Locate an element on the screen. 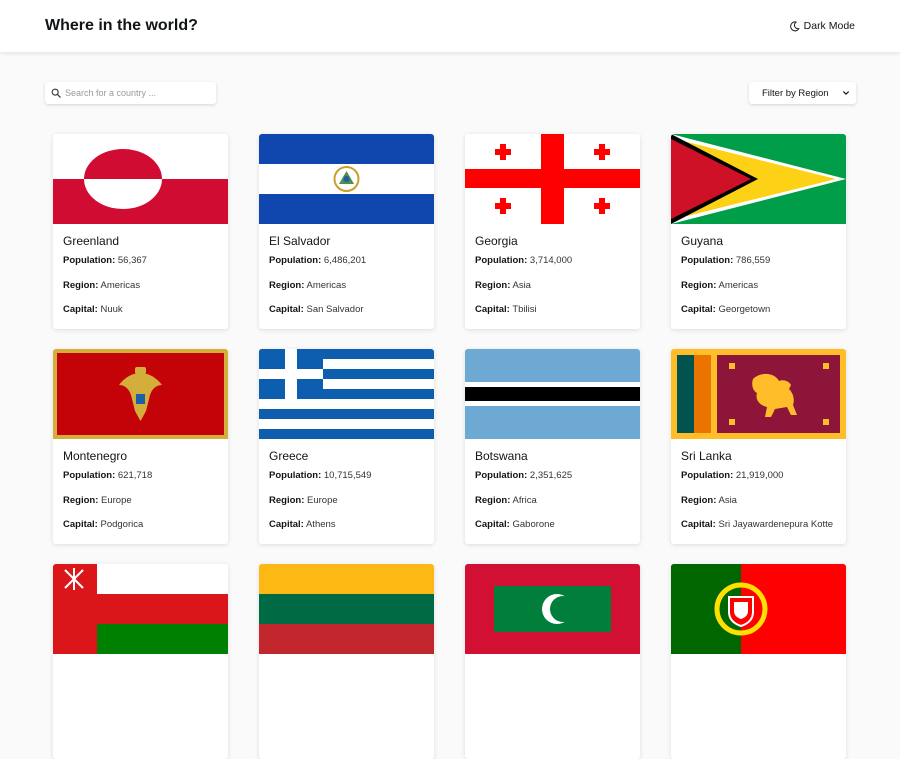 The width and height of the screenshot is (900, 759). capital-stat: Capital: Nuuk is located at coordinates (93, 309).